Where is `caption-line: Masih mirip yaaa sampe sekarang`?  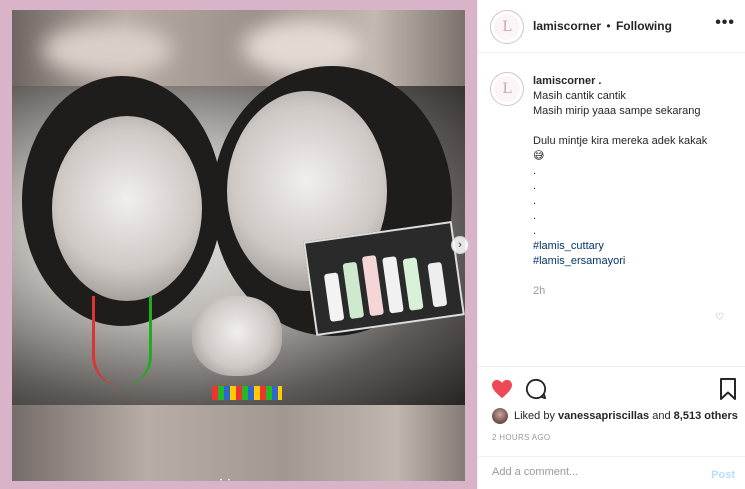 caption-line: Masih mirip yaaa sampe sekarang is located at coordinates (617, 111).